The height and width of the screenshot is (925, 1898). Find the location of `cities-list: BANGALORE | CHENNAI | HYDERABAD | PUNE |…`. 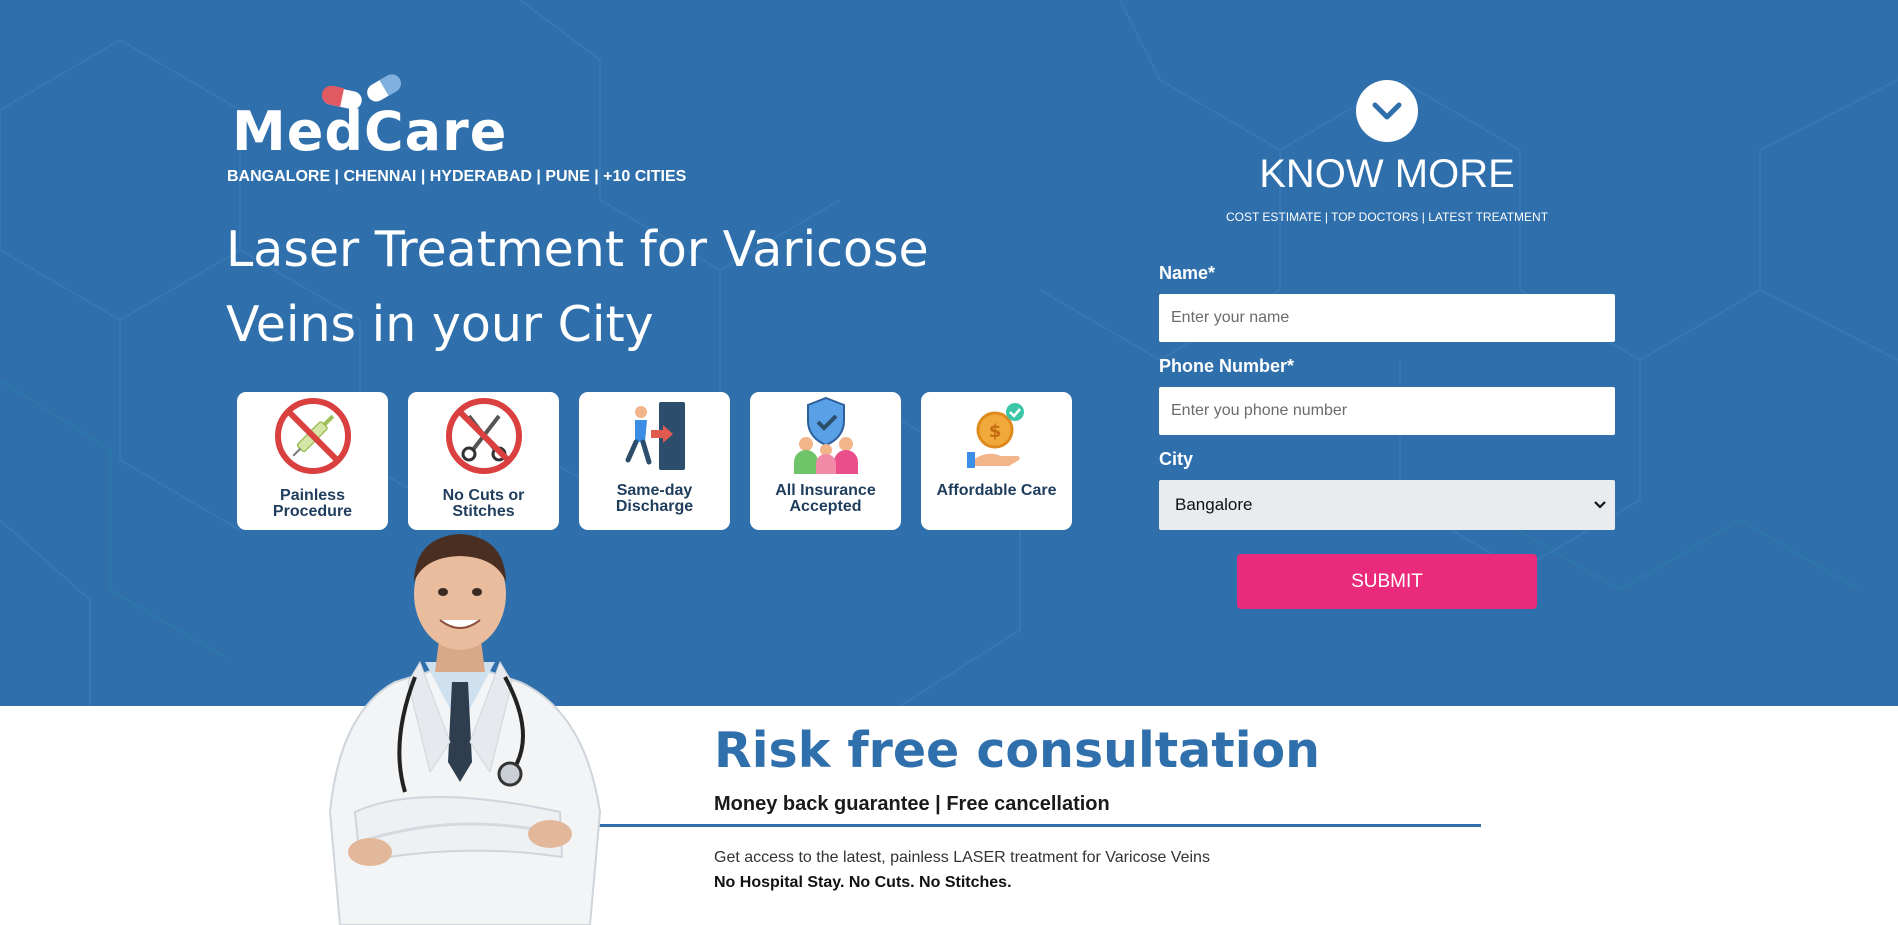

cities-list: BANGALORE | CHENNAI | HYDERABAD | PUNE |… is located at coordinates (457, 176).